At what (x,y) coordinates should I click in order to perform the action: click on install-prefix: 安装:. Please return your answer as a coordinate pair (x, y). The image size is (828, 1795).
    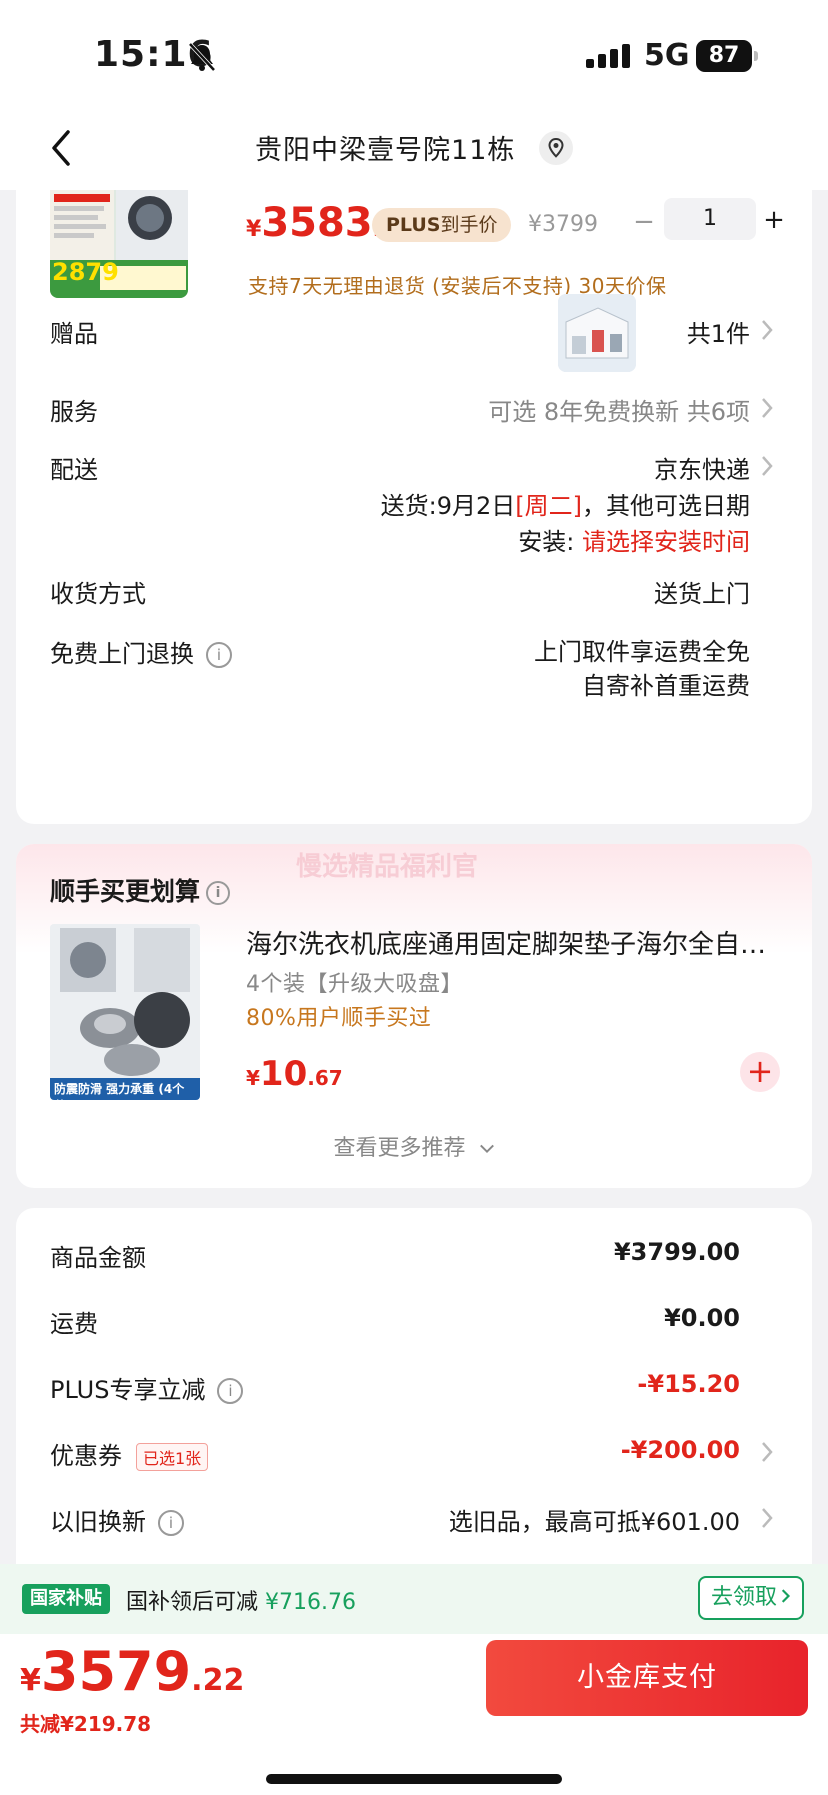
    Looking at the image, I should click on (546, 542).